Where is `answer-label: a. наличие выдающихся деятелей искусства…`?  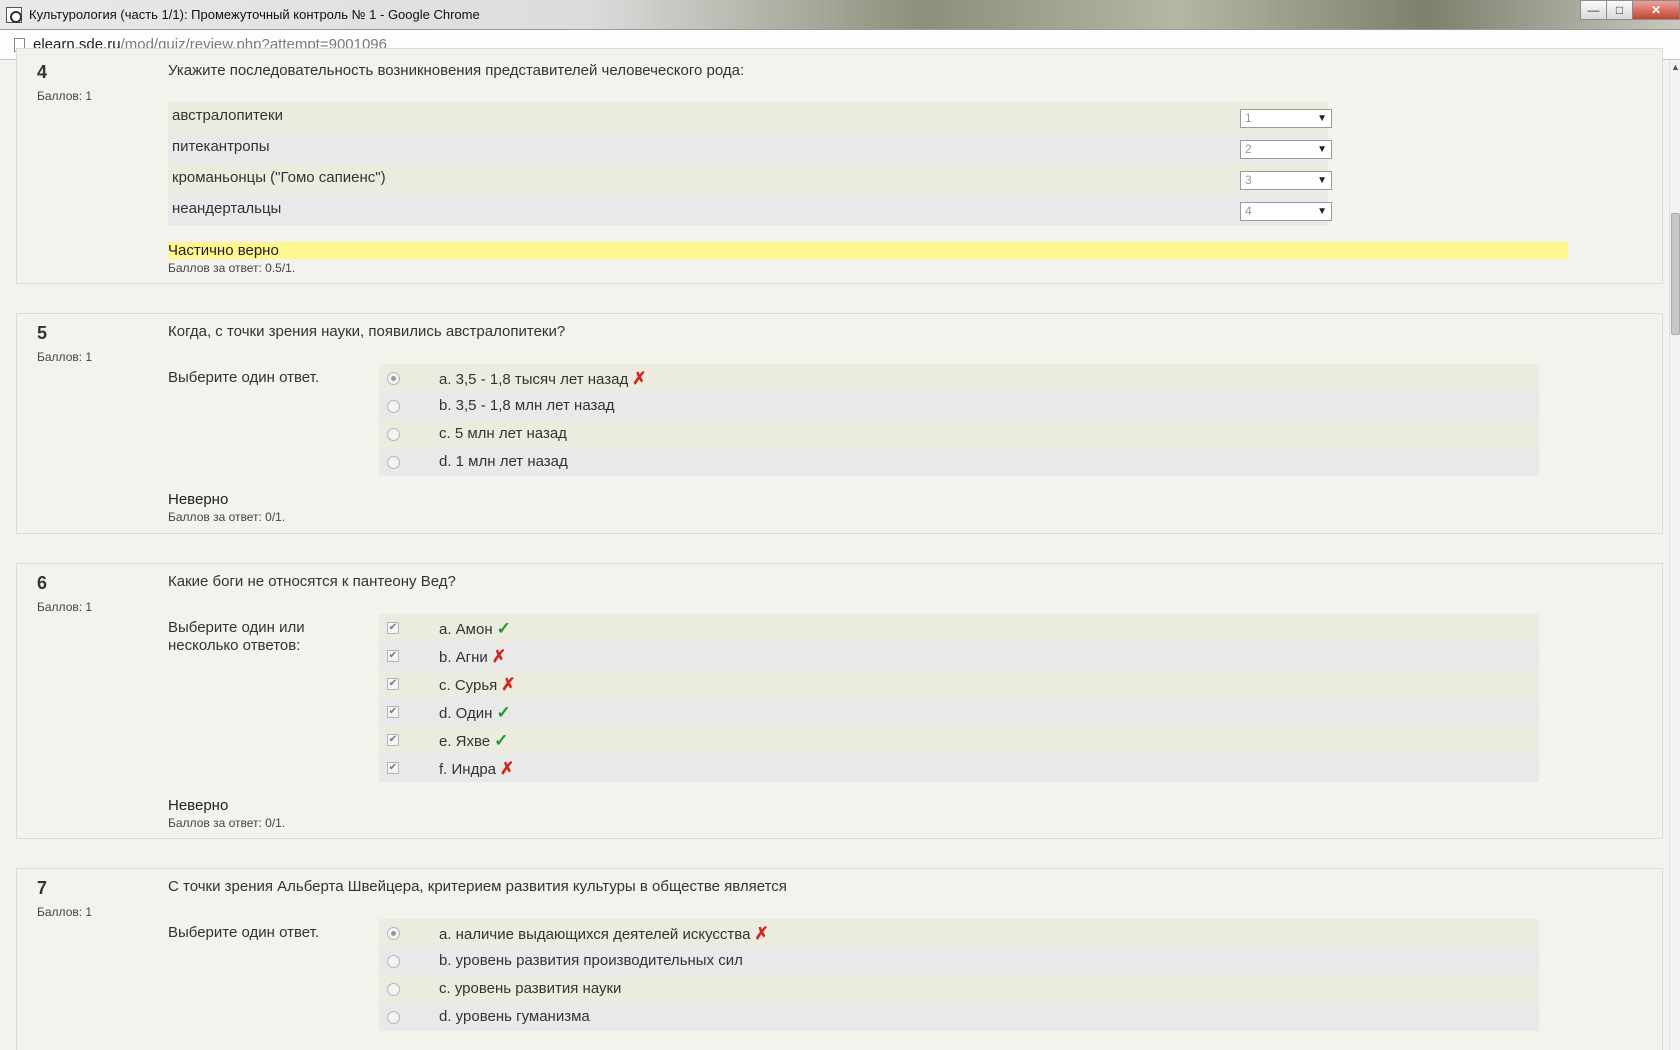
answer-label: a. наличие выдающихся деятелей искусства… is located at coordinates (604, 934).